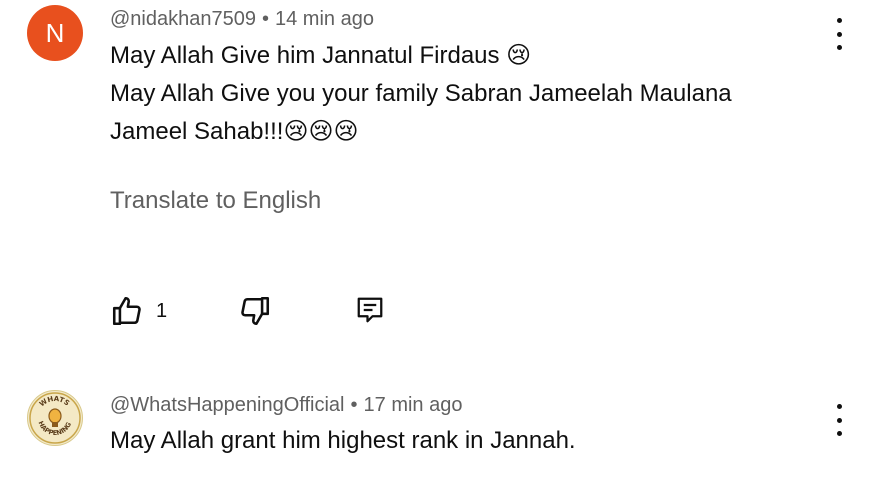  What do you see at coordinates (413, 405) in the screenshot?
I see `comment-time: 17 min ago` at bounding box center [413, 405].